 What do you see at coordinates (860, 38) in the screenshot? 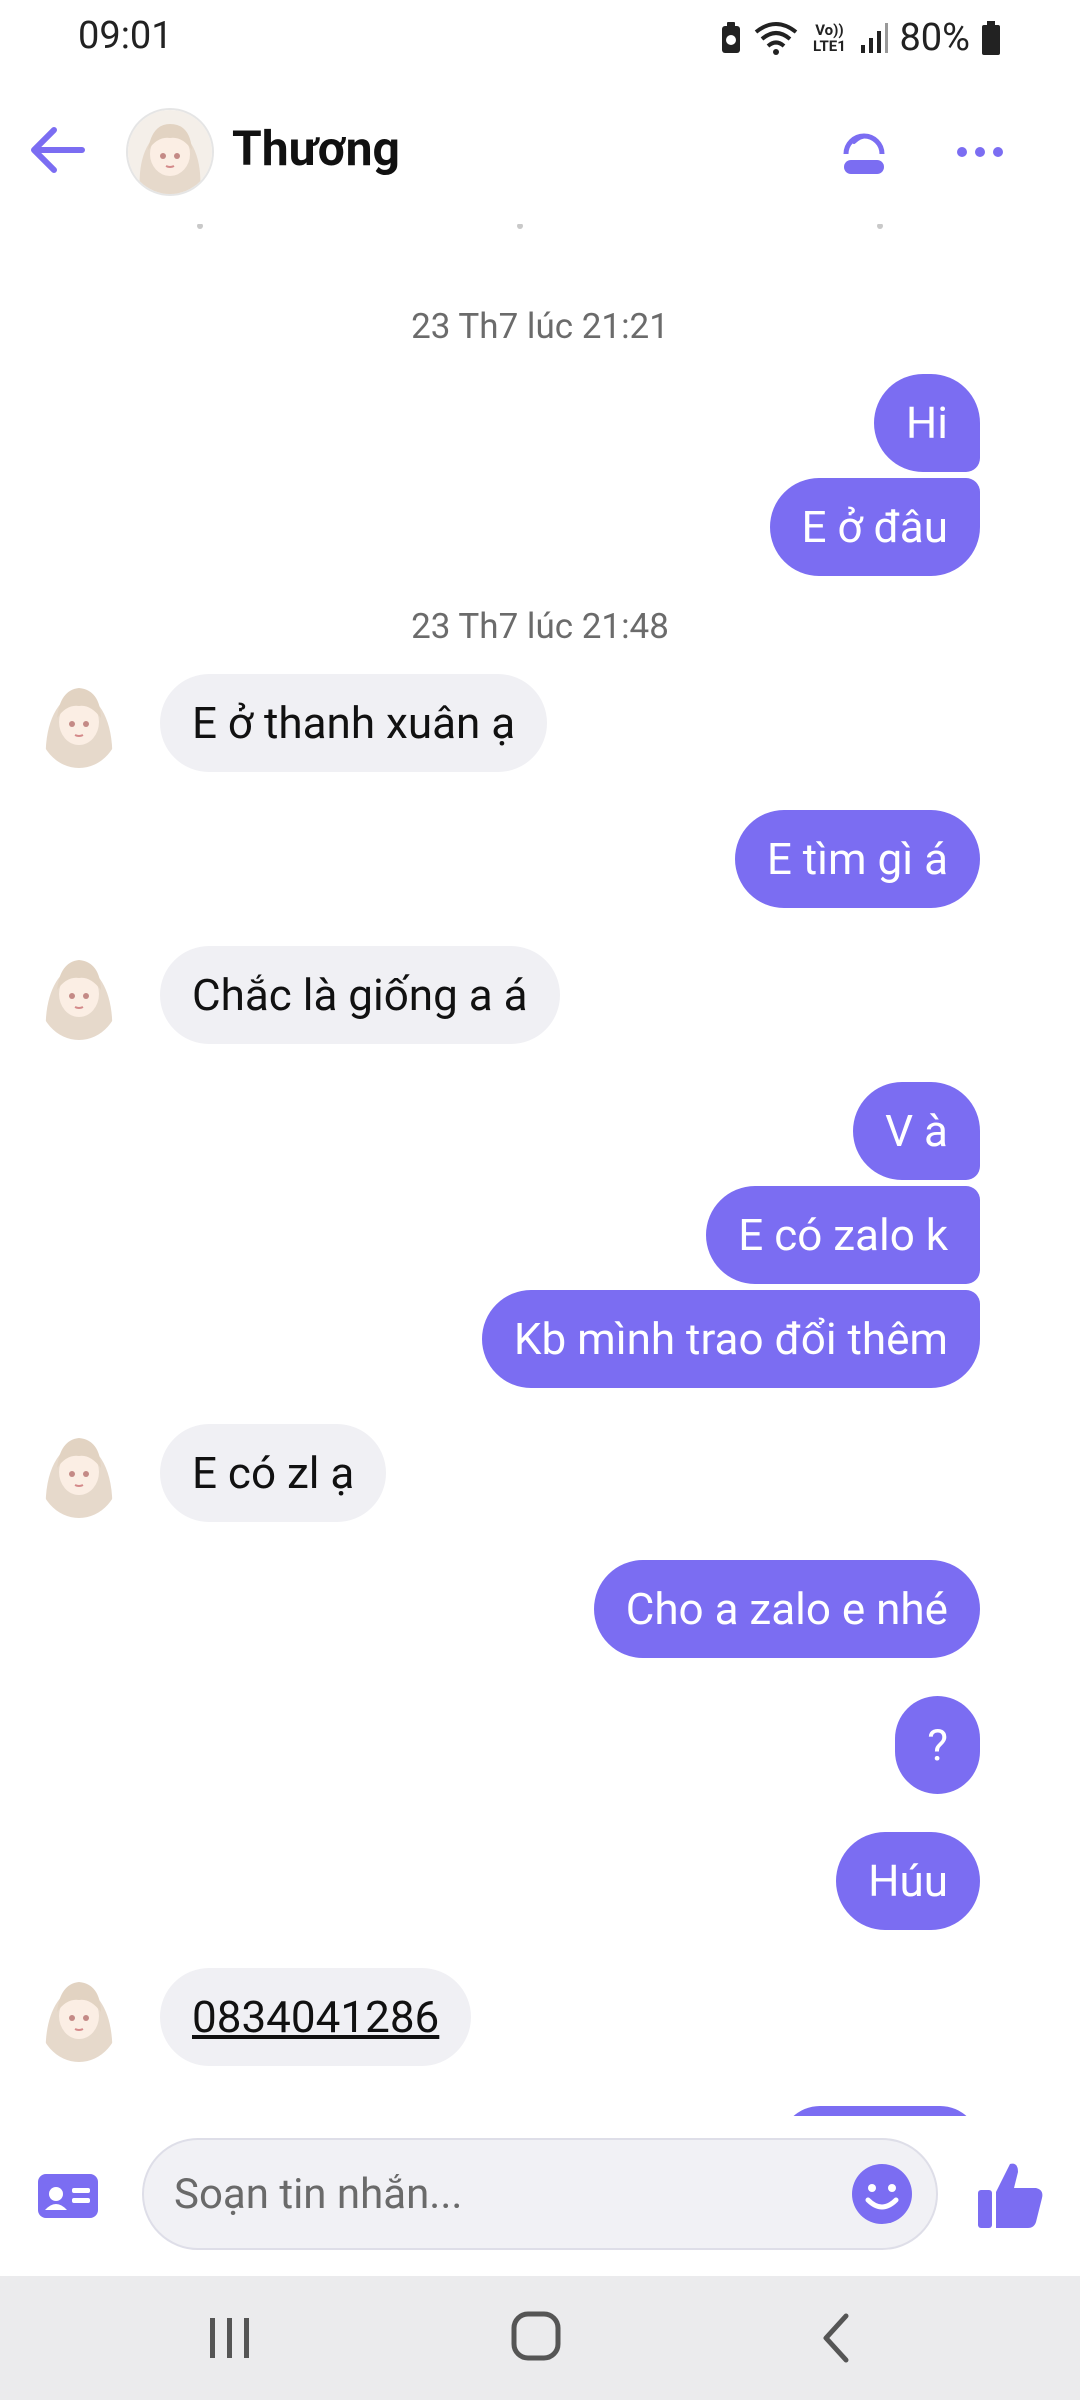
I see `status-icons: Vo)) LTE1 80%` at bounding box center [860, 38].